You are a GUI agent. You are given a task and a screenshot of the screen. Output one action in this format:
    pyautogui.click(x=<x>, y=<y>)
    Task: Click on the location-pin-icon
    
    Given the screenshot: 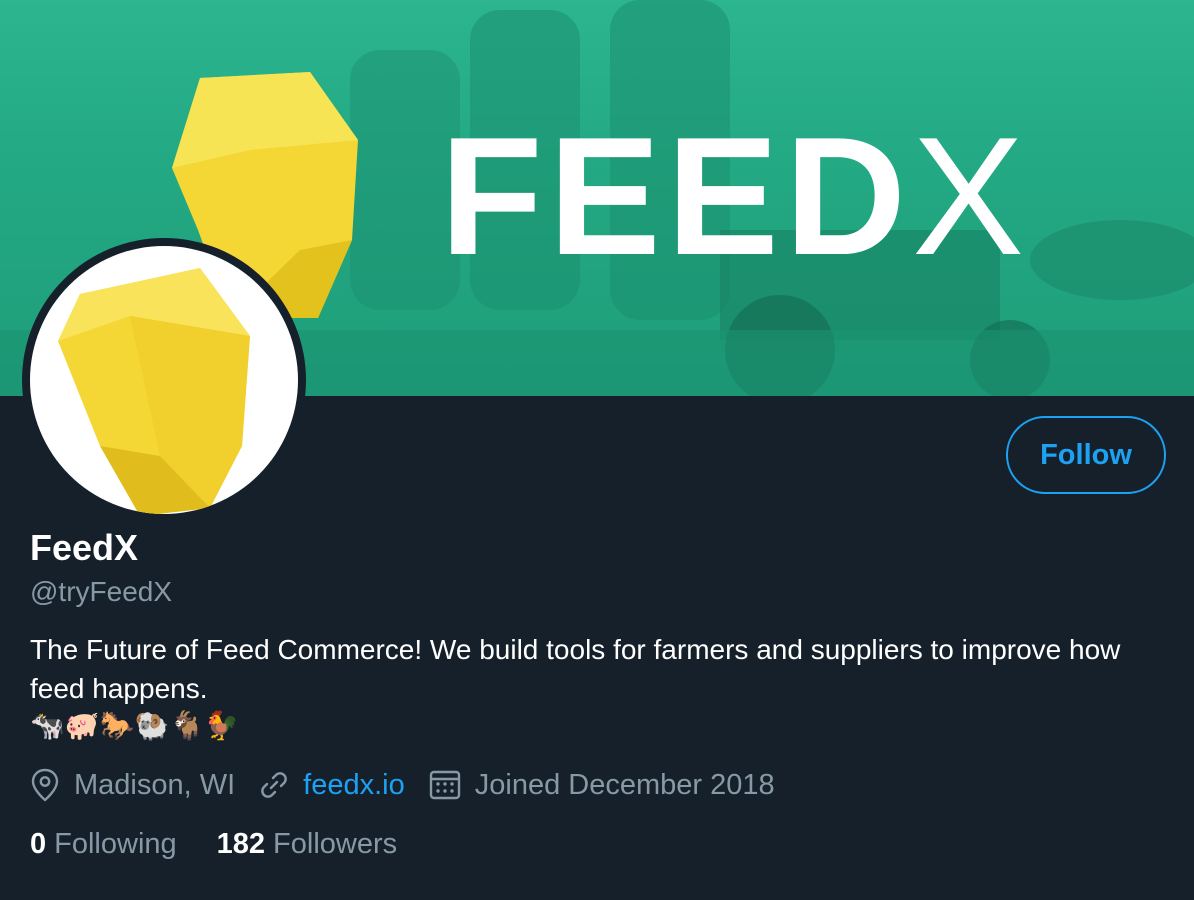 What is the action you would take?
    pyautogui.click(x=45, y=785)
    